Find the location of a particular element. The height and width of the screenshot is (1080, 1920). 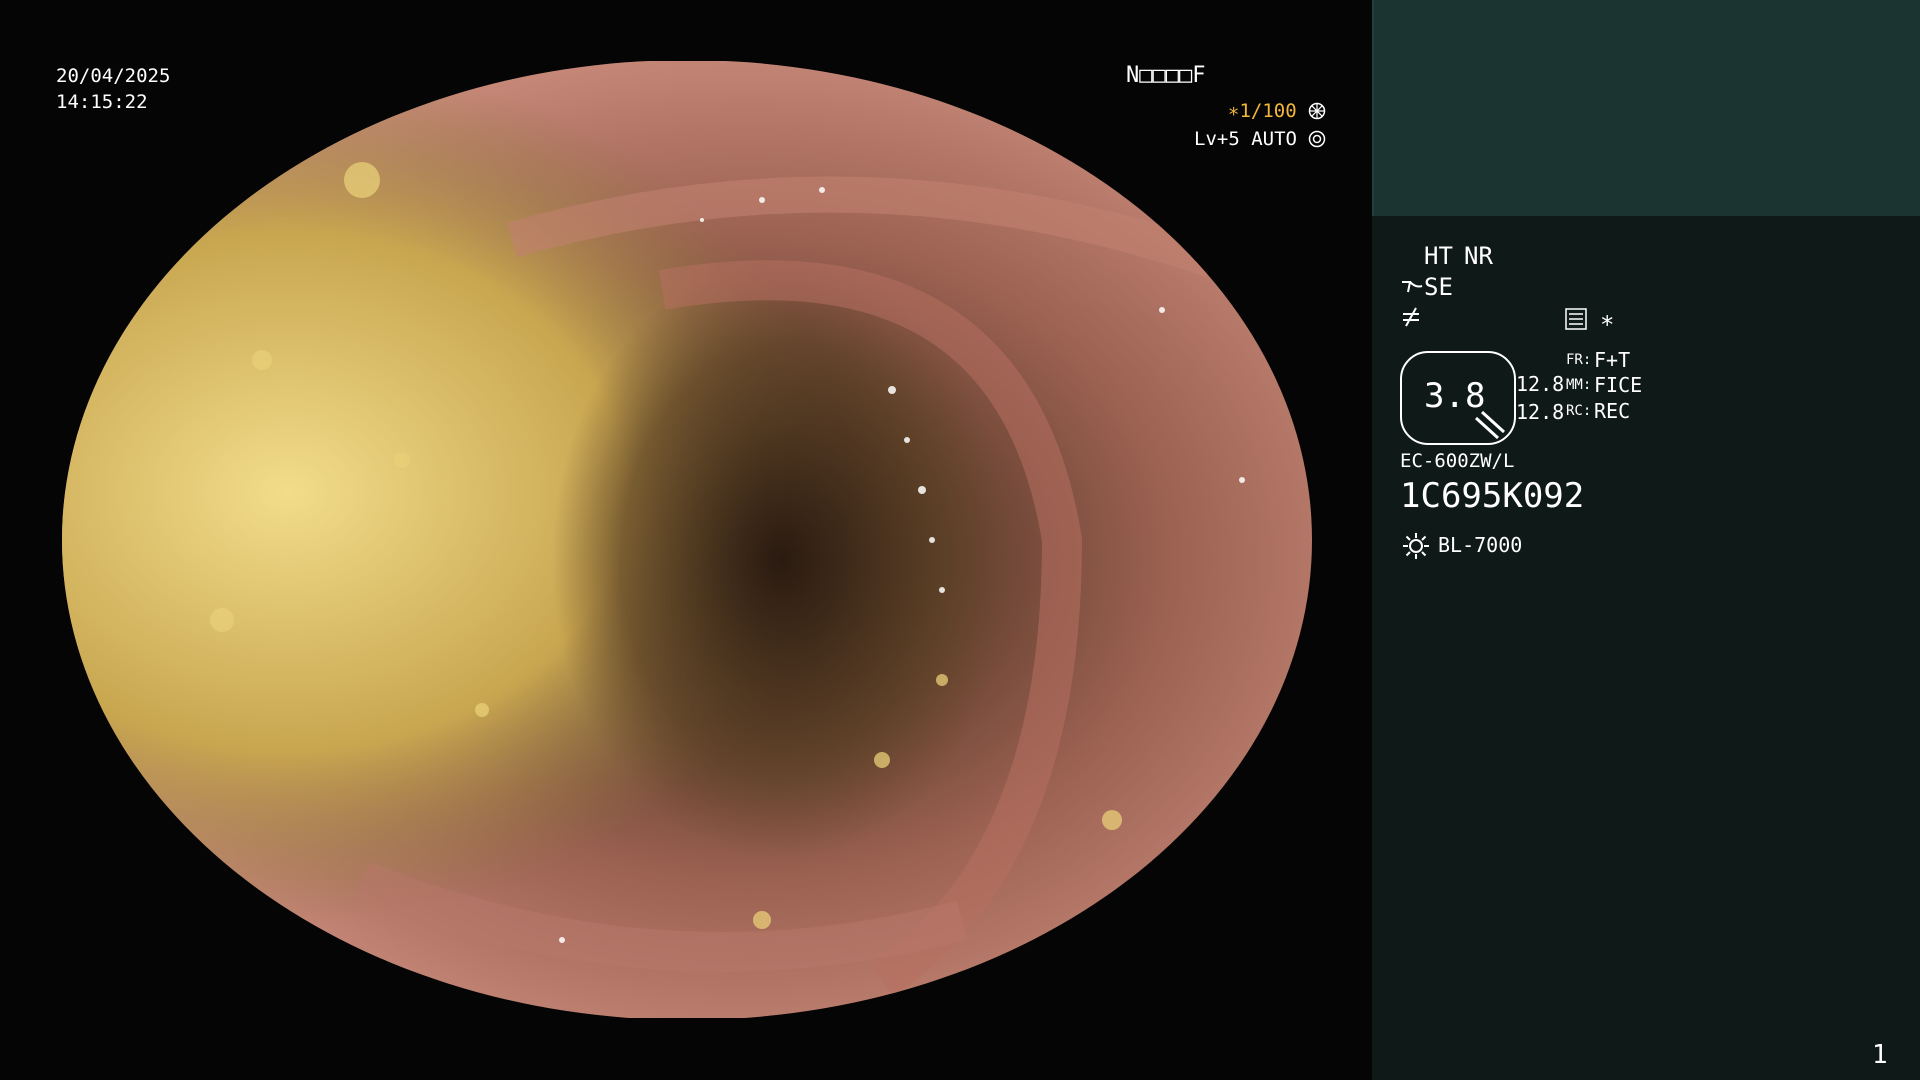

zoom-value-2: 12.8 is located at coordinates (1540, 412).